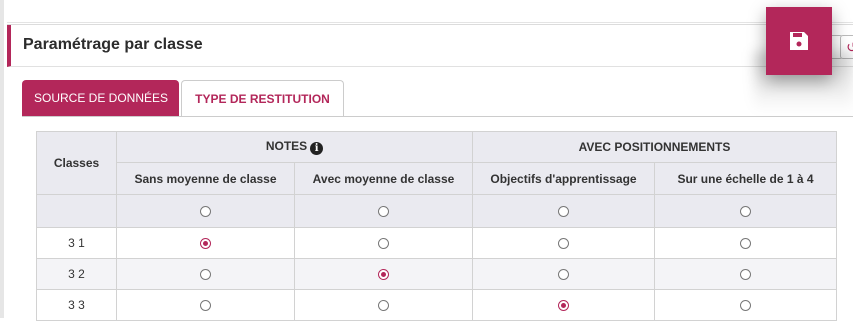  What do you see at coordinates (654, 147) in the screenshot?
I see `positionnements-group-header: AVEC POSITIONNEMENTS` at bounding box center [654, 147].